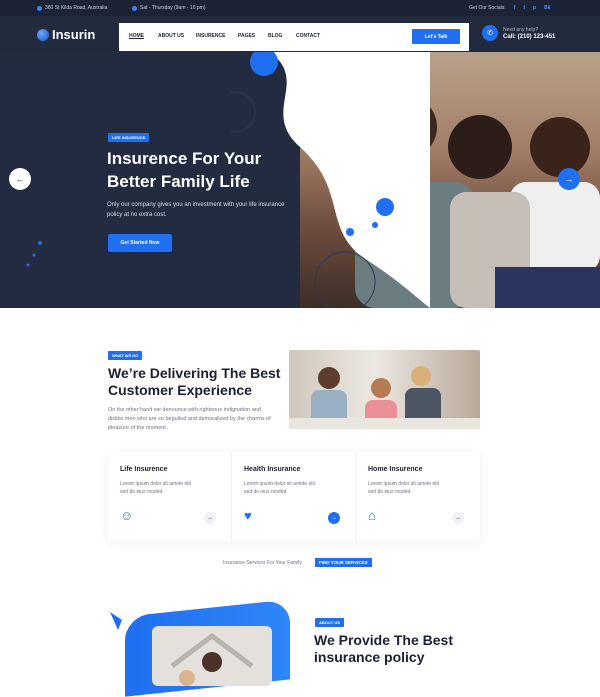  I want to click on hero-title-line1: Insurence For Your, so click(184, 158).